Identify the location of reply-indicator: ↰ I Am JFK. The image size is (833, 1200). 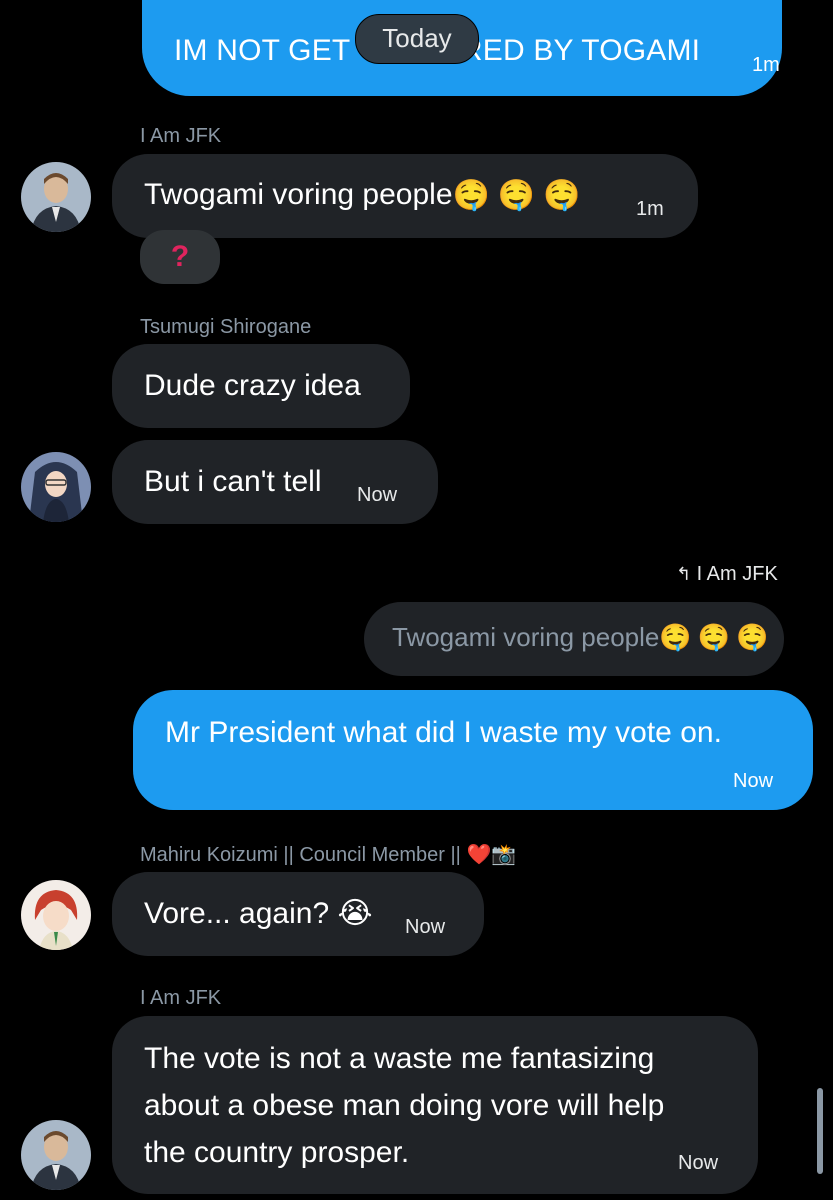
(727, 574).